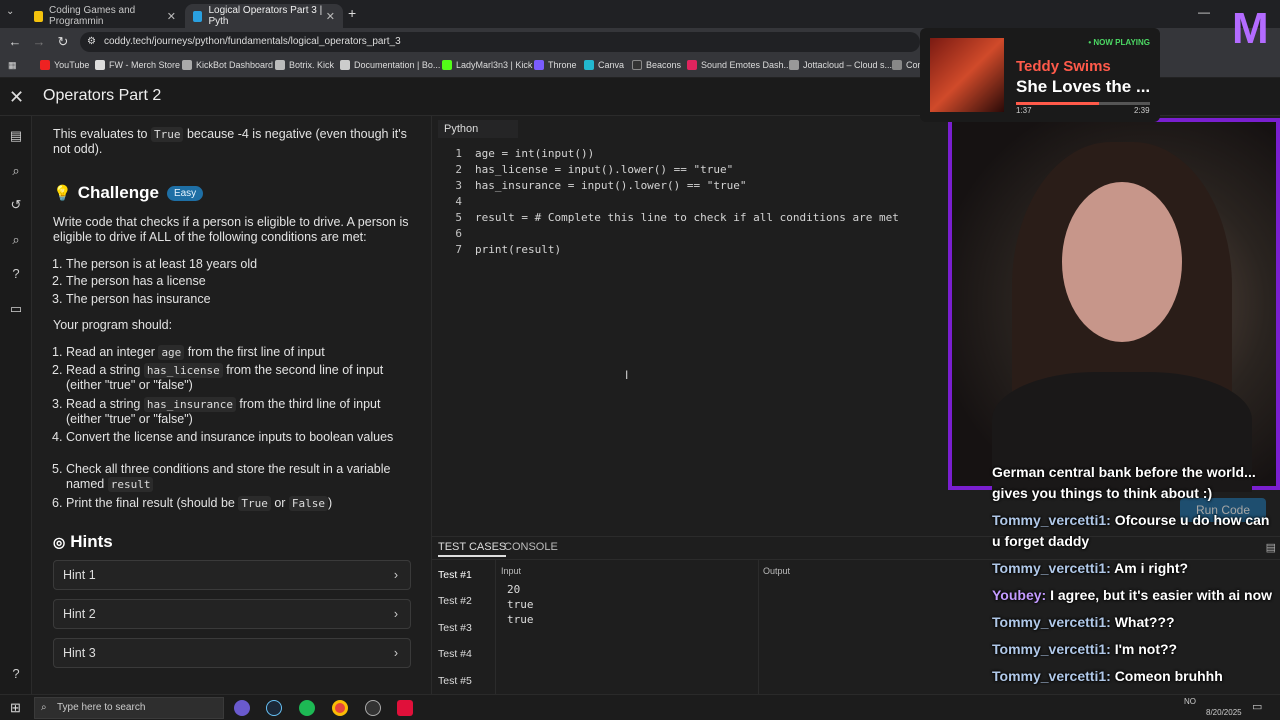 This screenshot has height=720, width=1280. I want to click on bookmark-merch: FW - Merch Store, so click(137, 65).